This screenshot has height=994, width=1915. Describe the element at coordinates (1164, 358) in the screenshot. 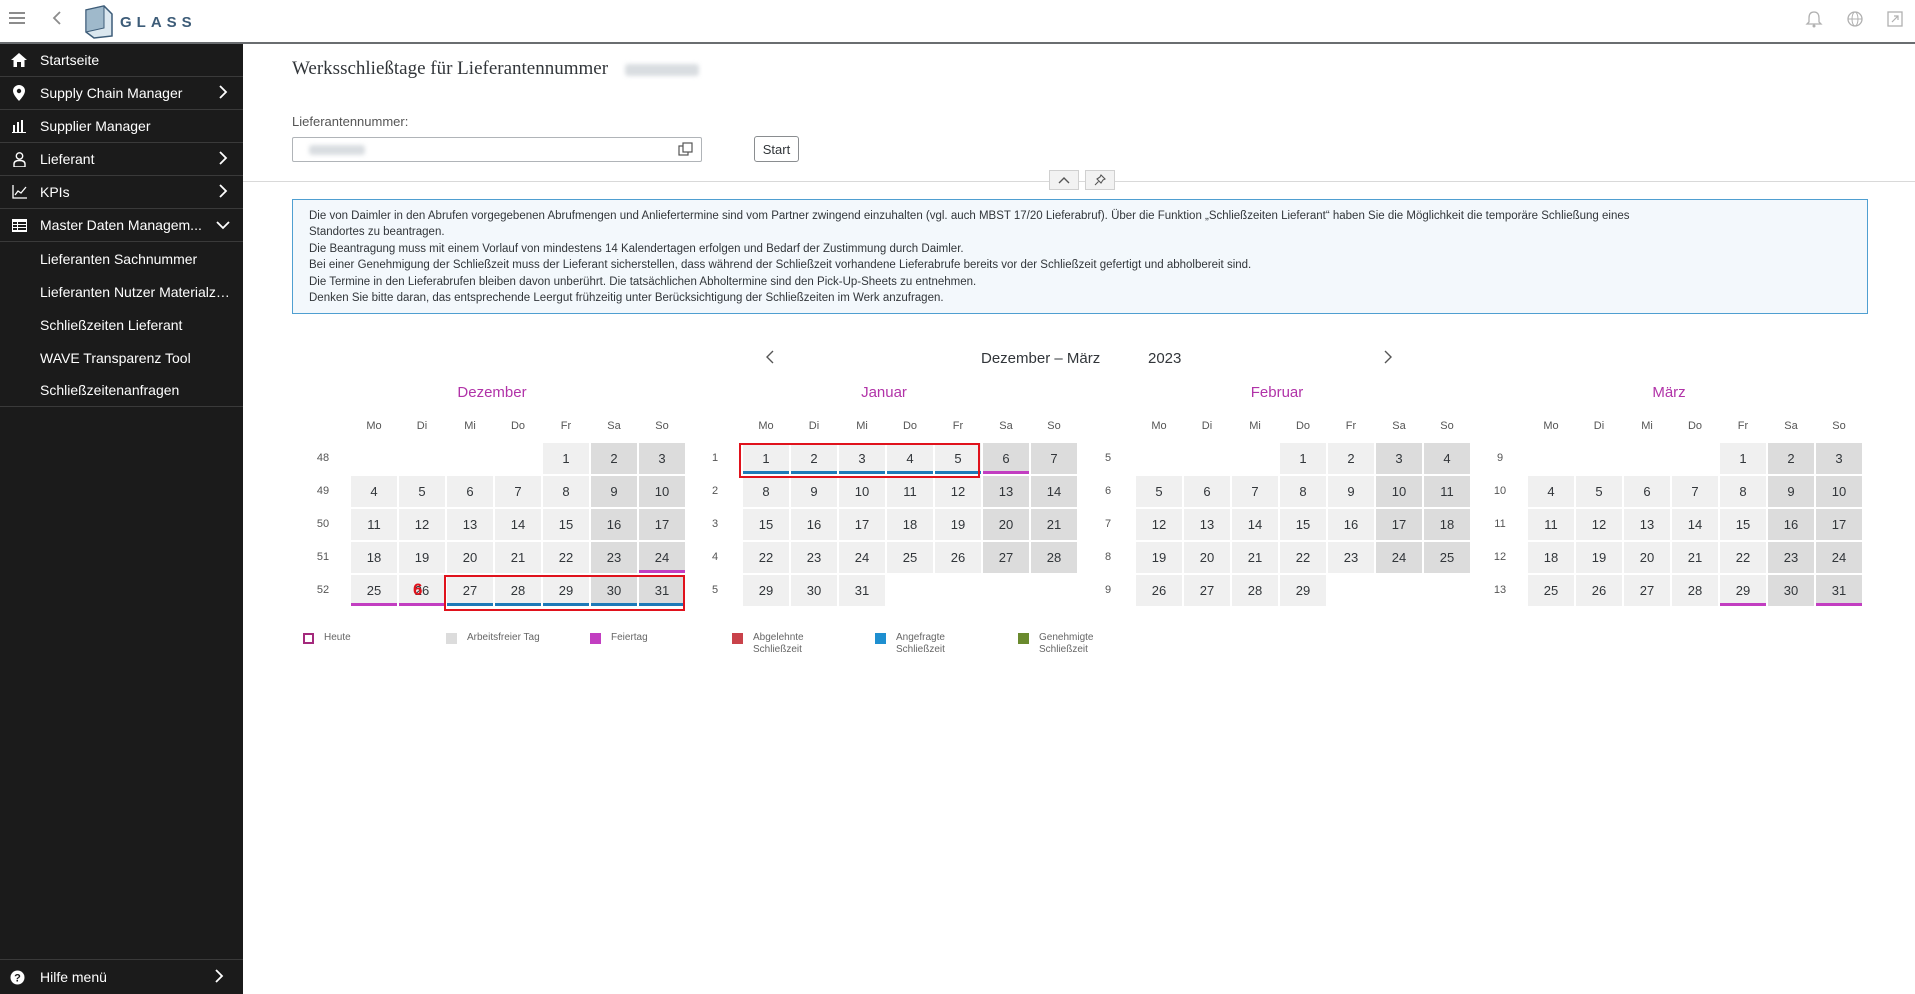

I see `year-button: 2023` at that location.